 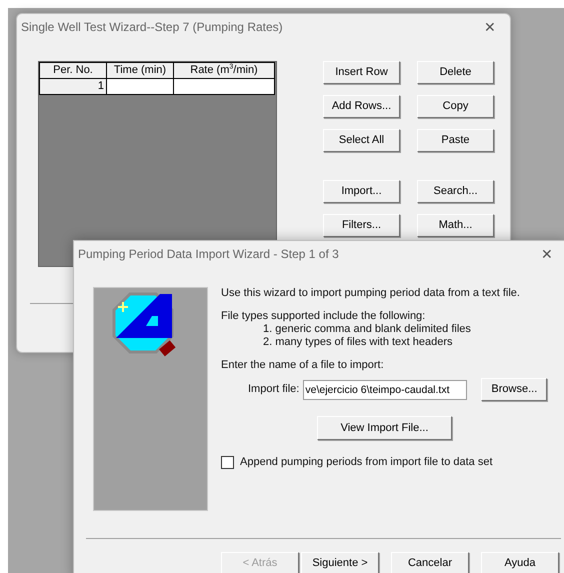 What do you see at coordinates (340, 562) in the screenshot?
I see `nav-button: Siguiente >` at bounding box center [340, 562].